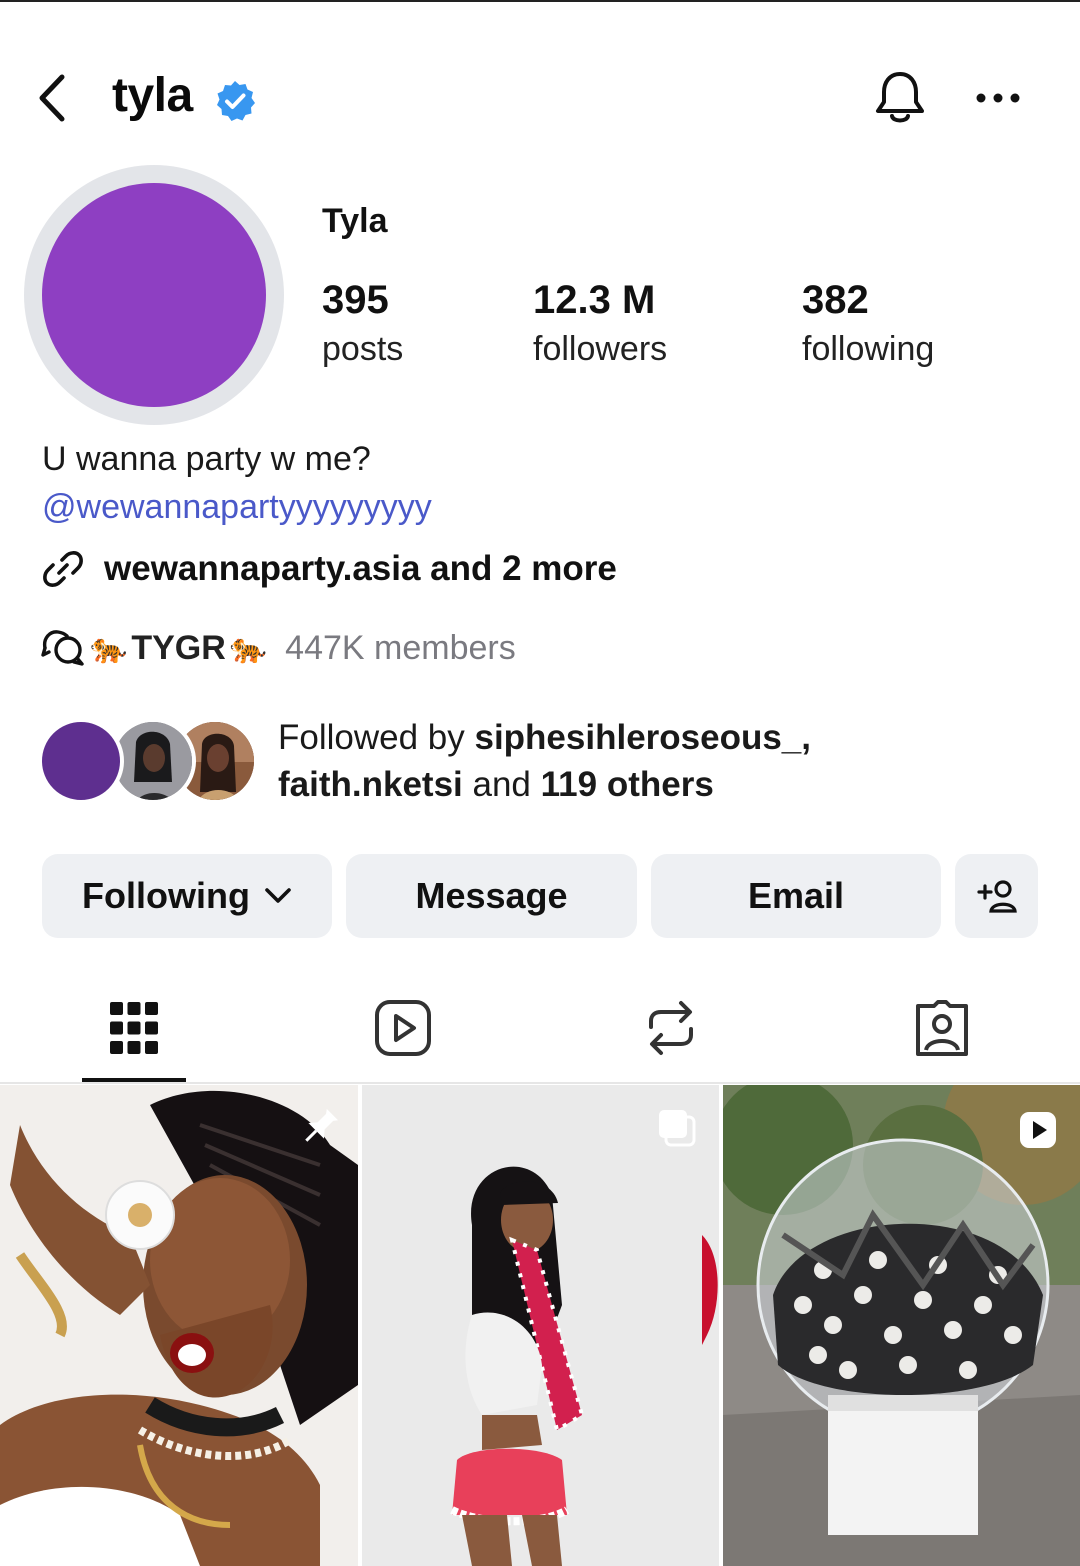  I want to click on followers-label: followers, so click(600, 349).